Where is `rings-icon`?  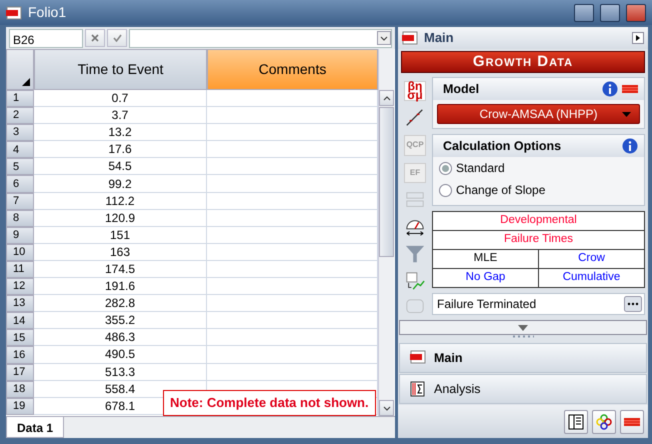
rings-icon is located at coordinates (604, 421).